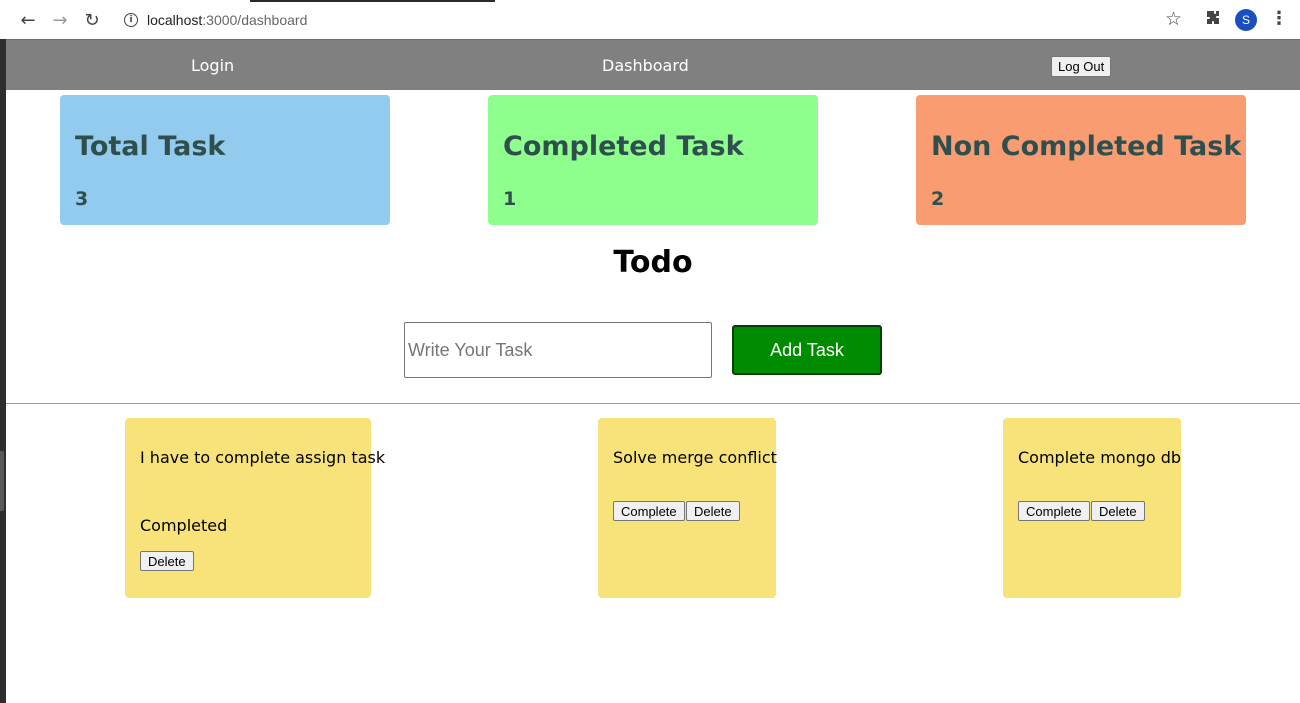  What do you see at coordinates (623, 146) in the screenshot?
I see `card-title: Completed Task` at bounding box center [623, 146].